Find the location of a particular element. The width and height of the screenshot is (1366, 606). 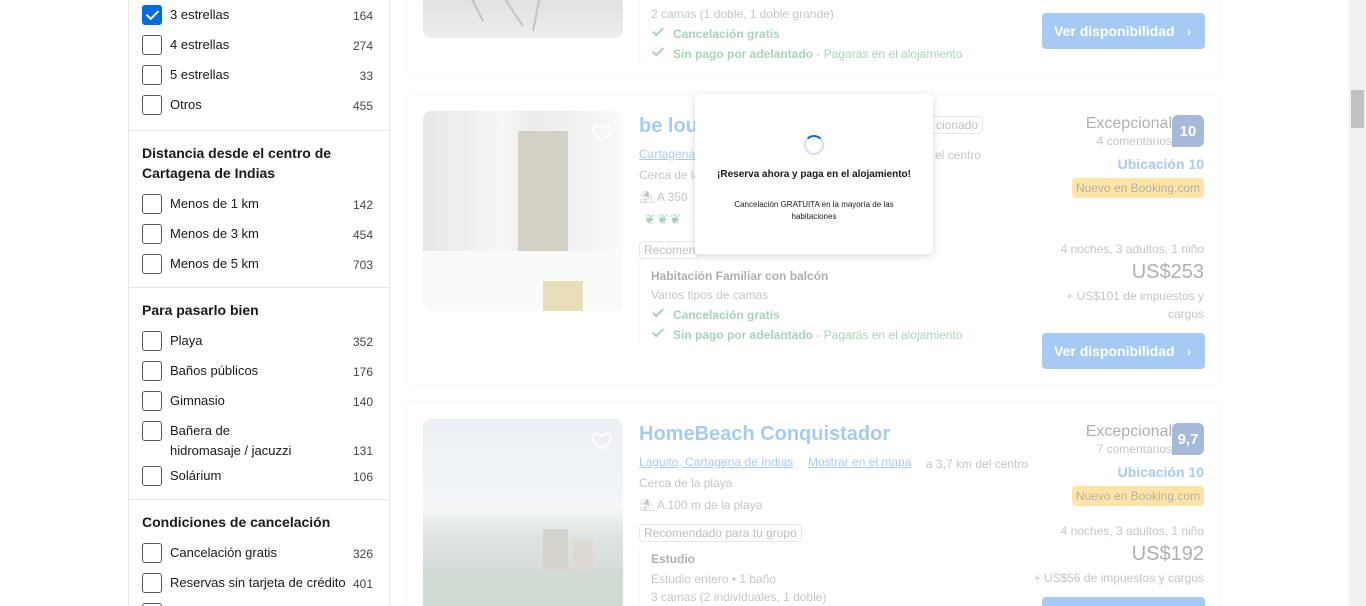

pay-at-property: - Pagarás en el alojamiento is located at coordinates (888, 54).